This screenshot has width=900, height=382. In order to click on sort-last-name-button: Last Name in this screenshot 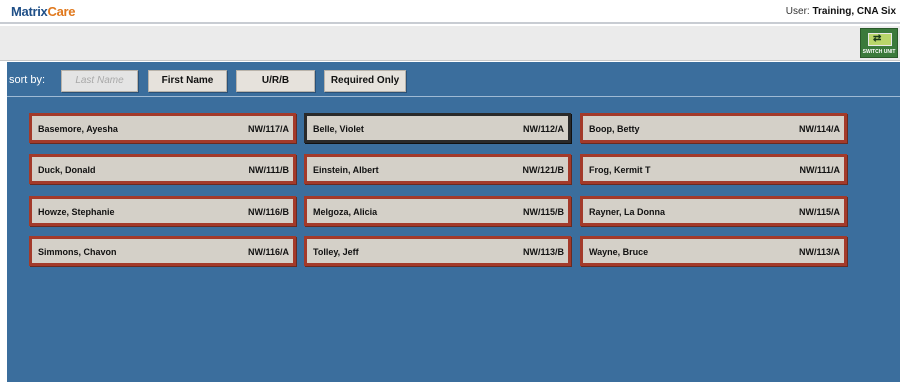, I will do `click(99, 81)`.